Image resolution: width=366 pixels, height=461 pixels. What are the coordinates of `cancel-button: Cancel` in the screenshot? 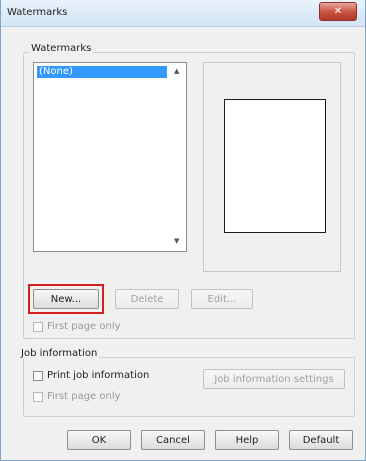 It's located at (173, 440).